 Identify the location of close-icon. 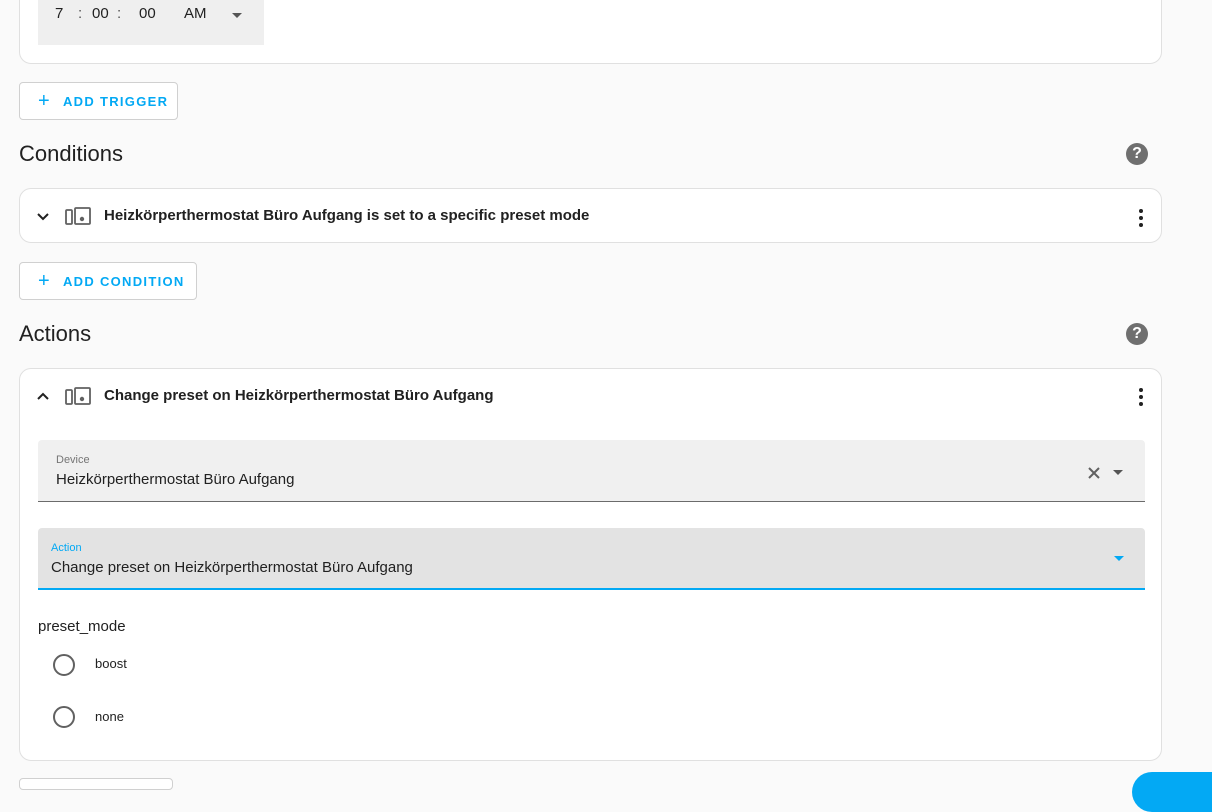
(1094, 473).